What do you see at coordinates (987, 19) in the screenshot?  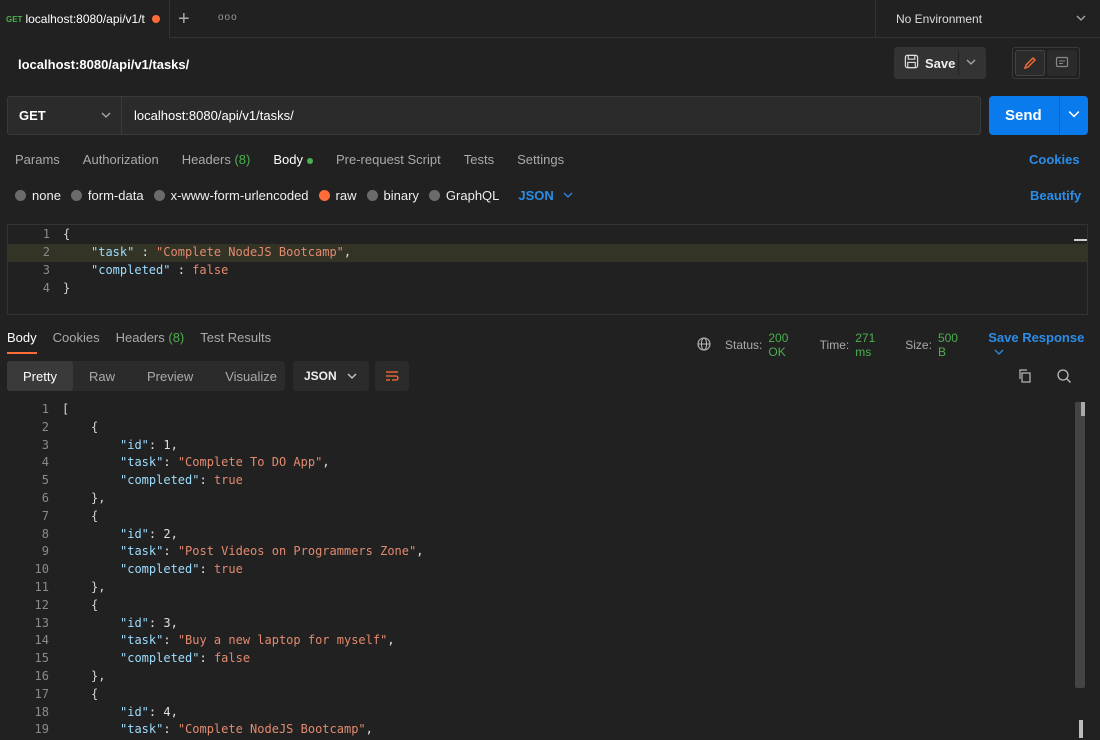 I see `environment-select: No Environment` at bounding box center [987, 19].